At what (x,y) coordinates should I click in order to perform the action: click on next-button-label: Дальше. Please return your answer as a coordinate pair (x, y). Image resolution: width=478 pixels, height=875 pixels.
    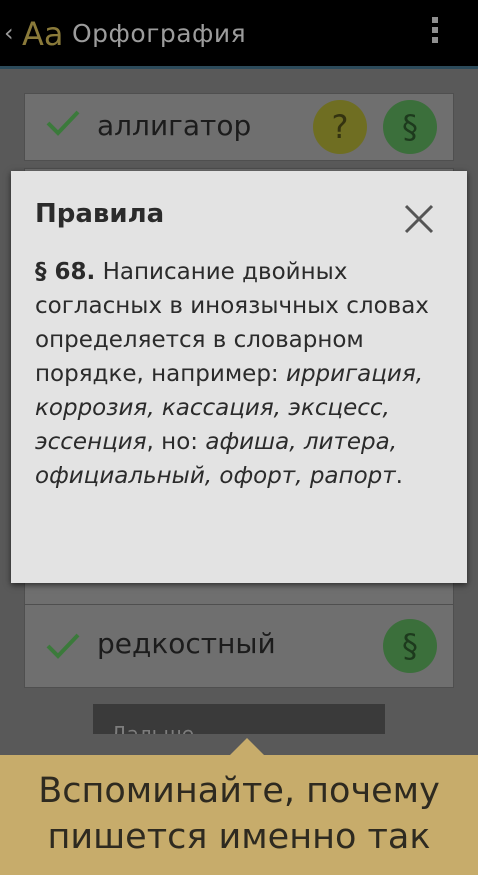
    Looking at the image, I should click on (153, 728).